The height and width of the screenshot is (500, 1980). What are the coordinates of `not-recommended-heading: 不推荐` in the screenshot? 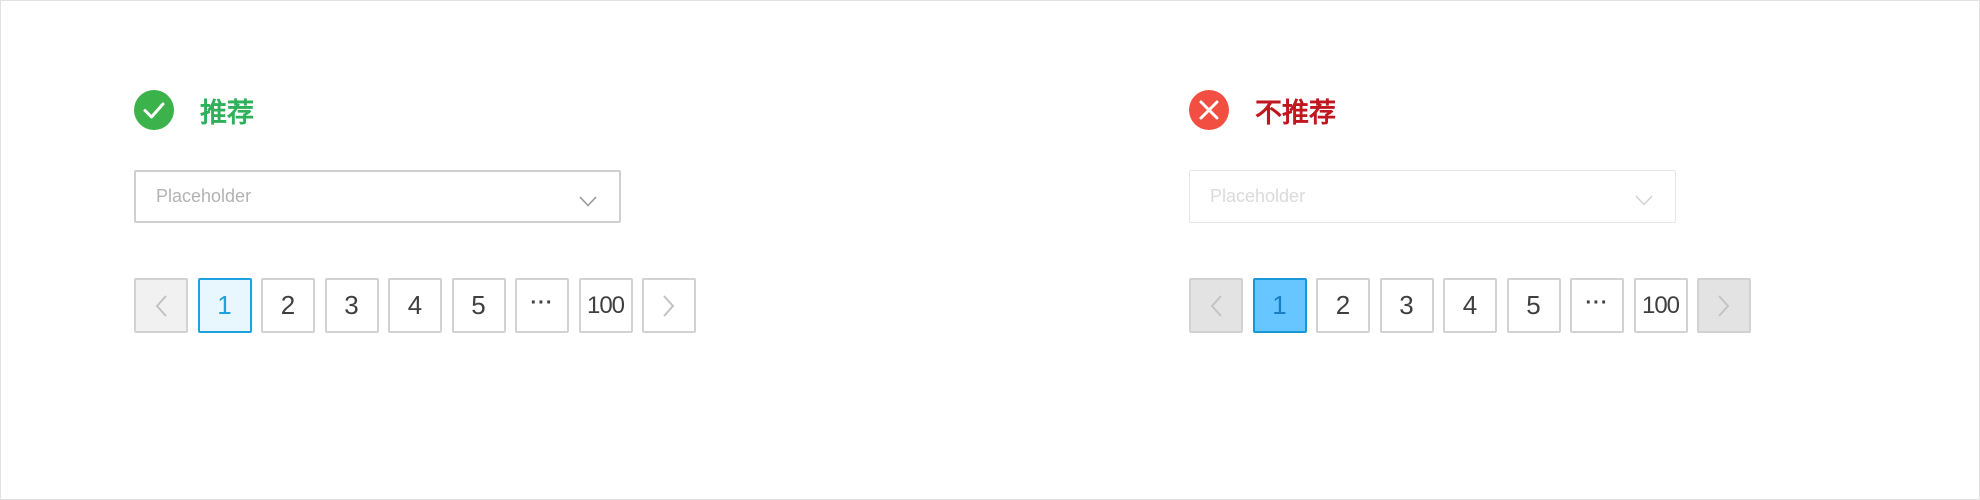 It's located at (1262, 110).